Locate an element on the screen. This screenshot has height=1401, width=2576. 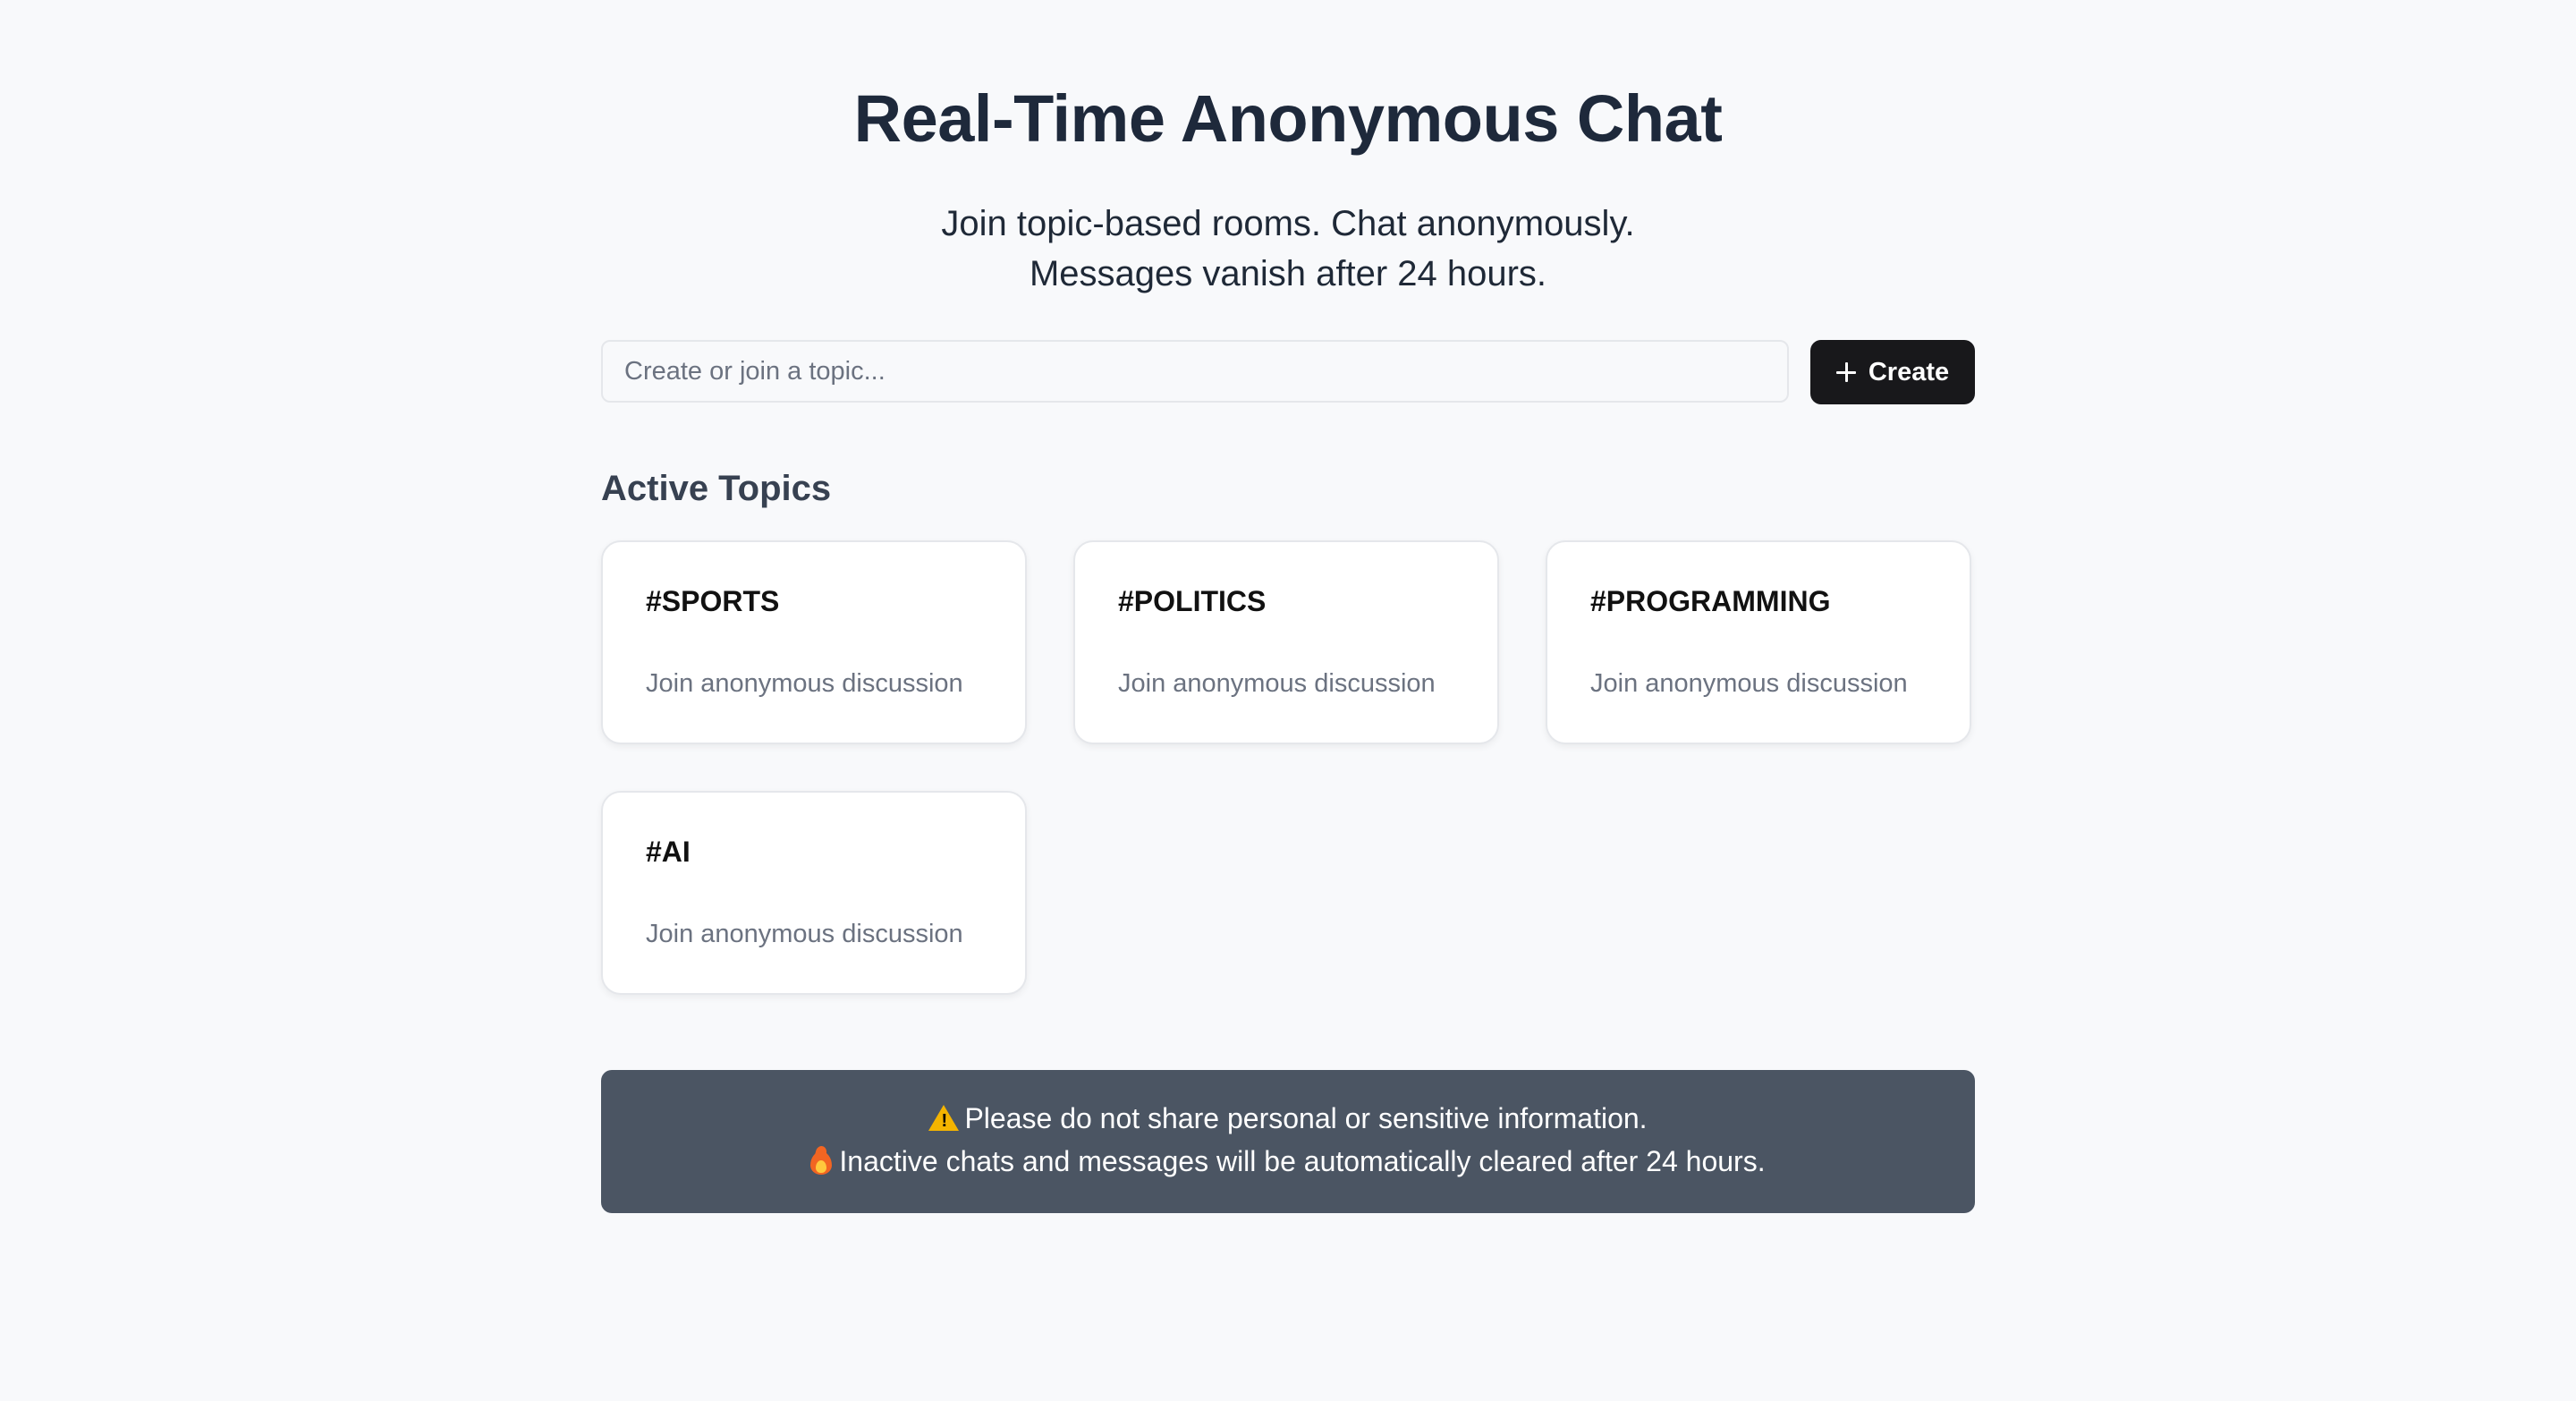
page-title: Real-Time Anonymous Chat is located at coordinates (1288, 118).